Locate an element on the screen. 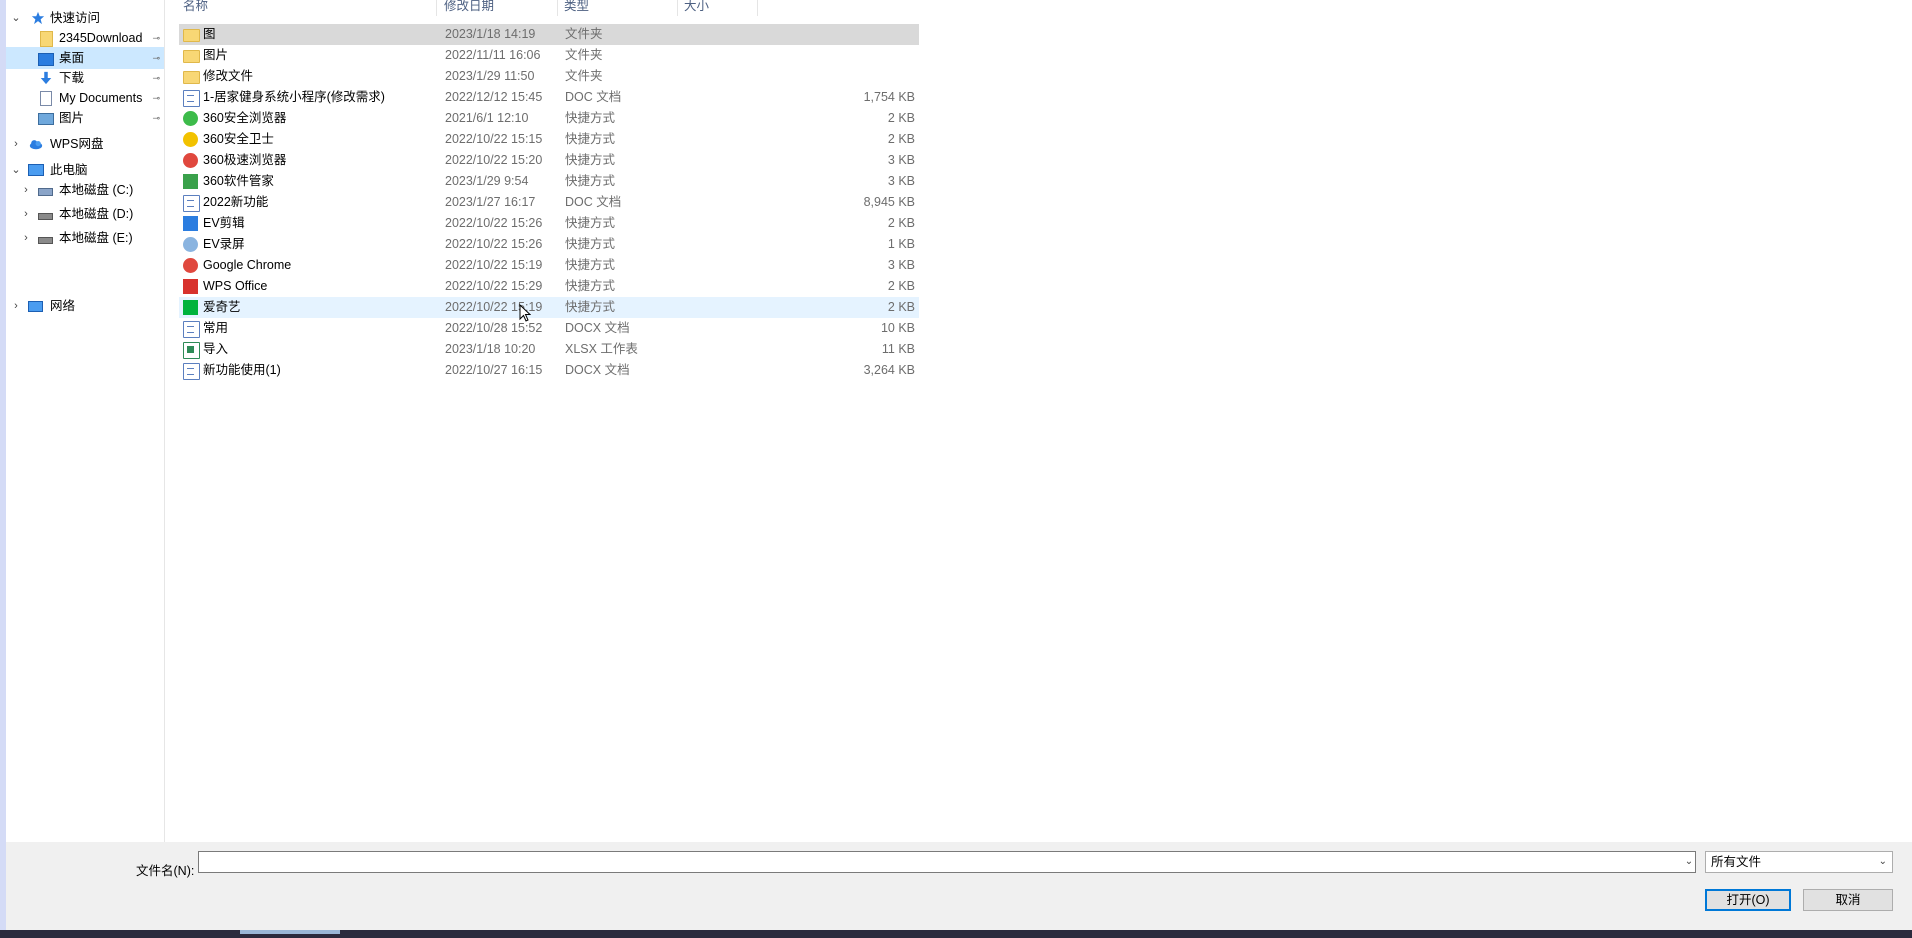 This screenshot has height=938, width=1912. filename-input is located at coordinates (947, 862).